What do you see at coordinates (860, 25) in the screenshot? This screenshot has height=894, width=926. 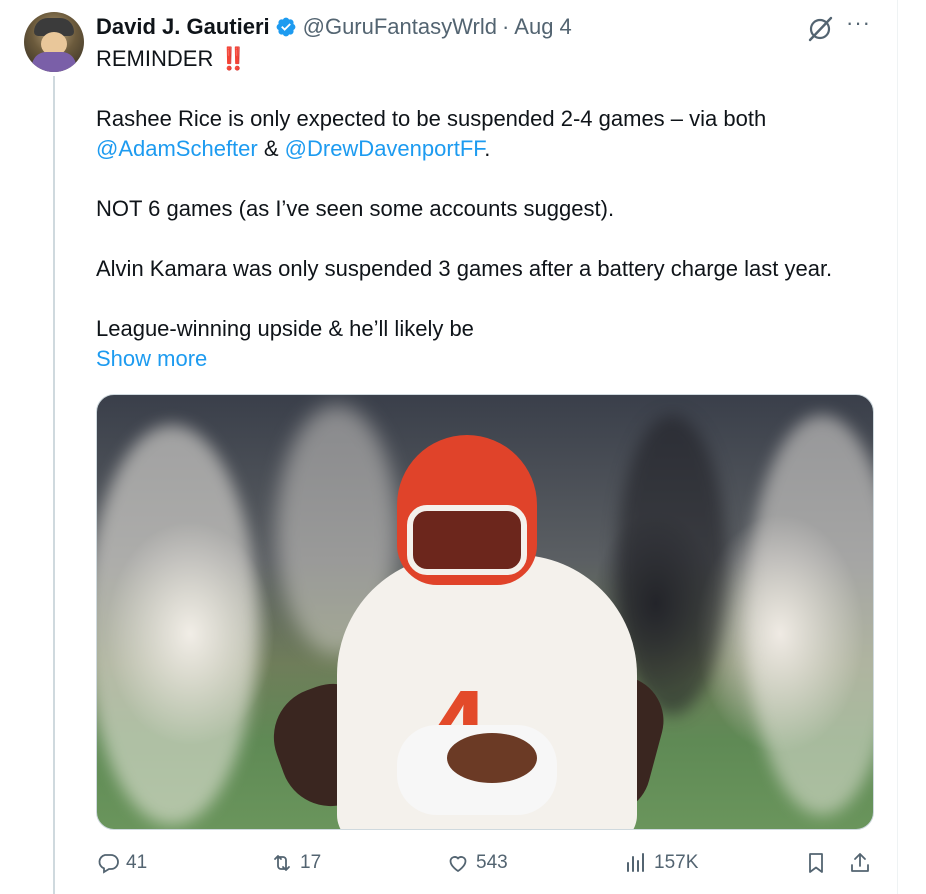 I see `more-options-icon: ···` at bounding box center [860, 25].